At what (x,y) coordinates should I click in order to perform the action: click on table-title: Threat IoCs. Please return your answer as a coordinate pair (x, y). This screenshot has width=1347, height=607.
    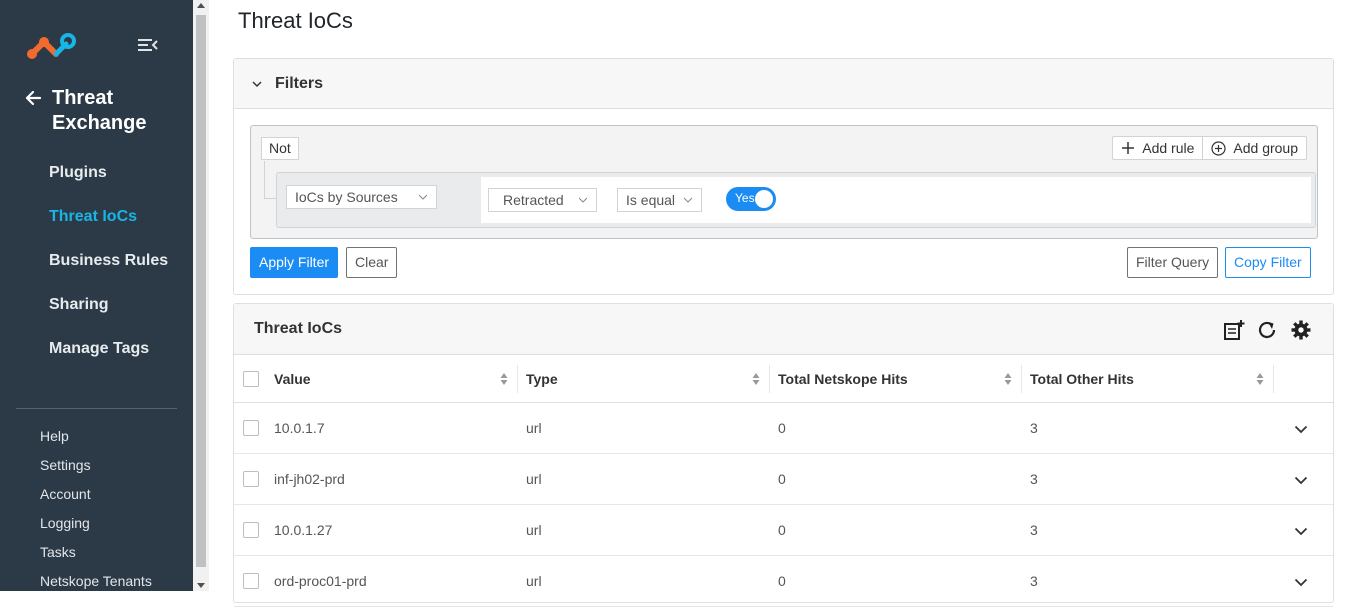
    Looking at the image, I should click on (298, 328).